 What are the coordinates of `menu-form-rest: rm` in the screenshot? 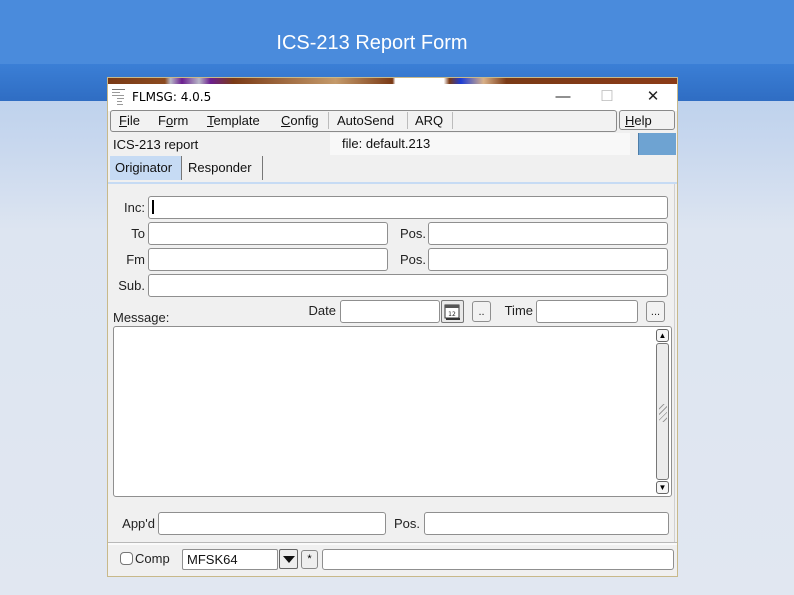 It's located at (181, 120).